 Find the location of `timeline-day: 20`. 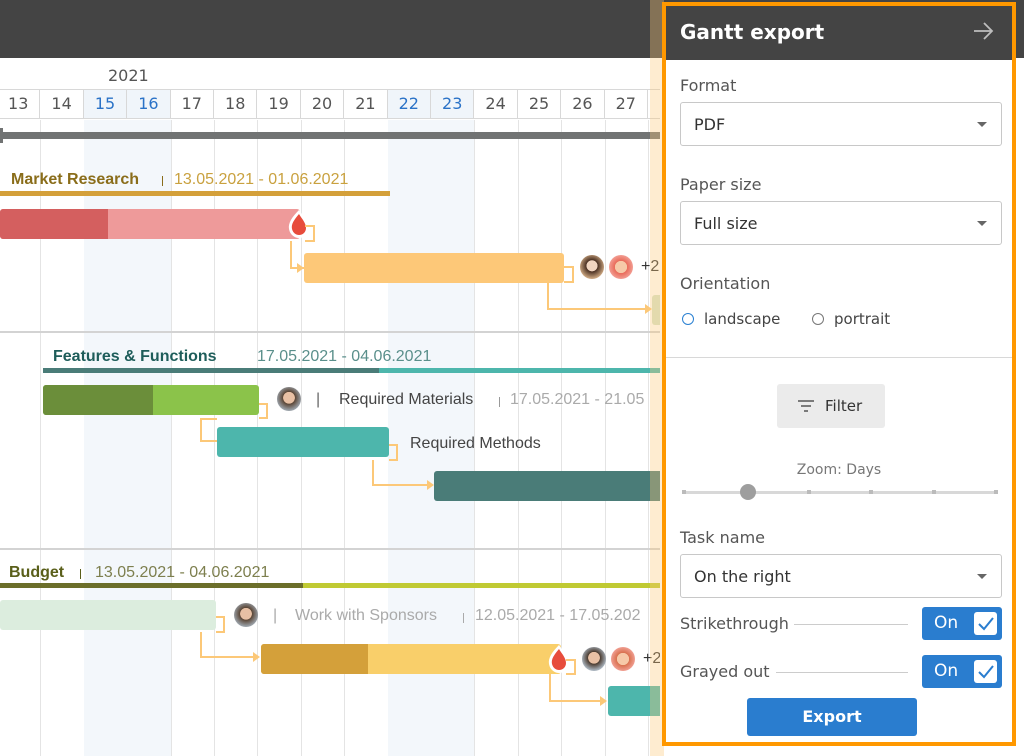

timeline-day: 20 is located at coordinates (323, 104).